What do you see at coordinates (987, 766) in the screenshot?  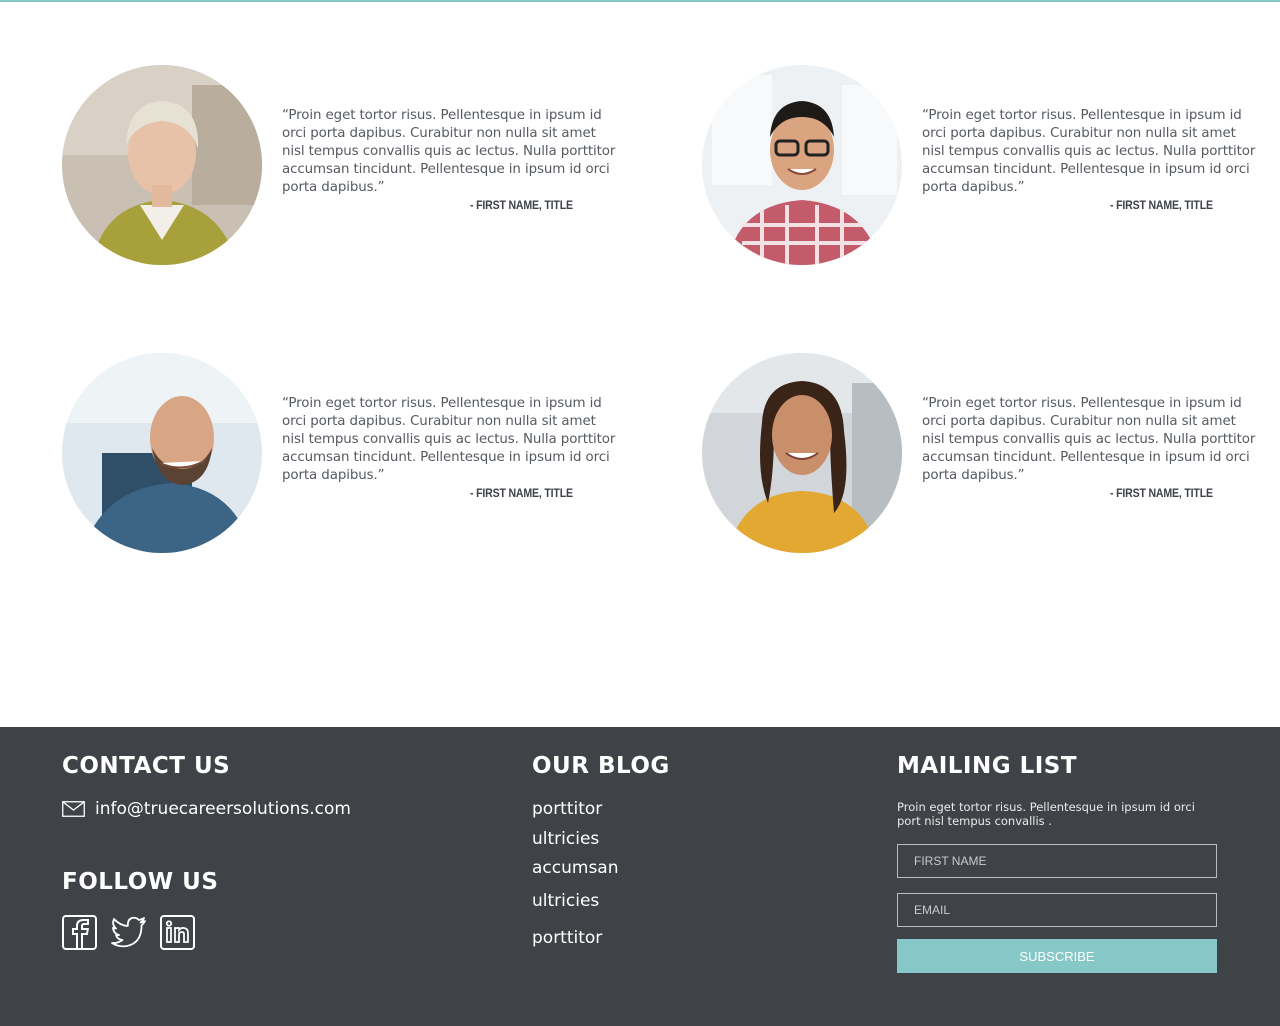 I see `mailing-list-title: MAILING LIST` at bounding box center [987, 766].